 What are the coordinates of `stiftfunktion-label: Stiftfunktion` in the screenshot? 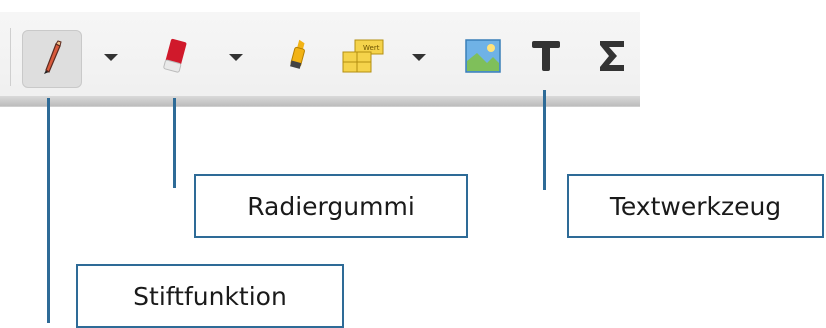 It's located at (210, 296).